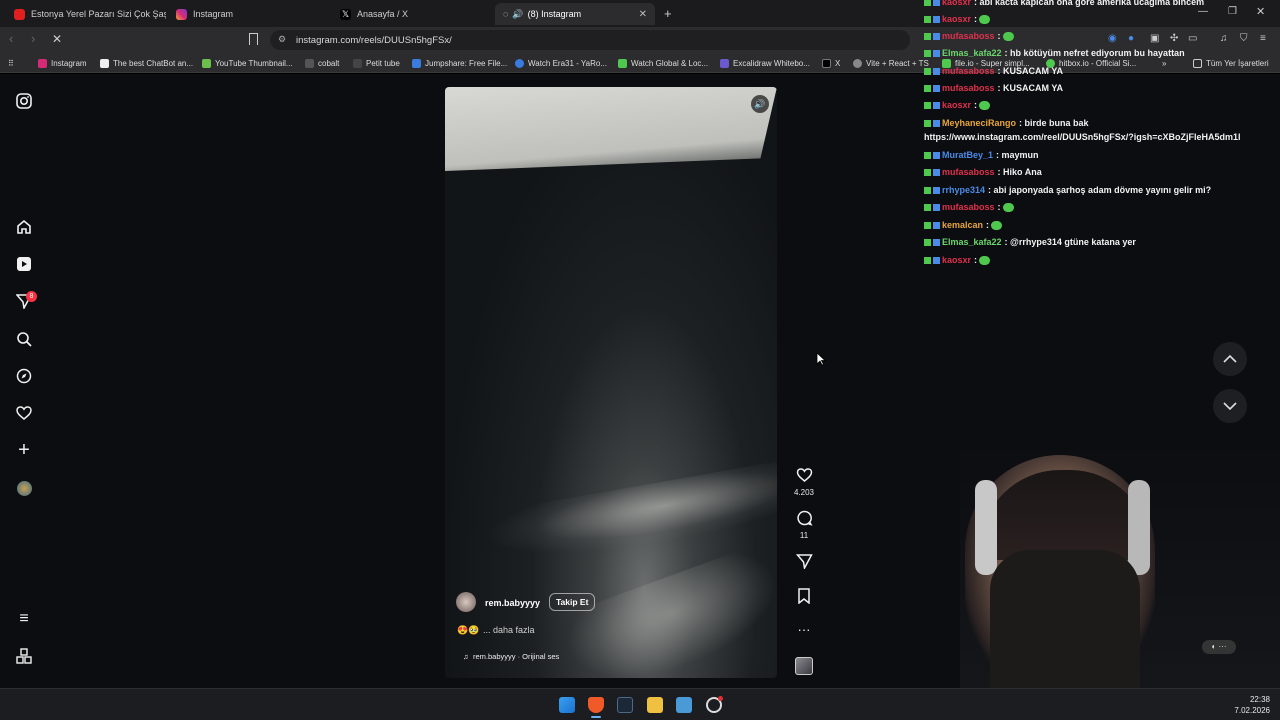  What do you see at coordinates (412, 14) in the screenshot?
I see `tab-x-home: 𝕏 Anasayfa / X` at bounding box center [412, 14].